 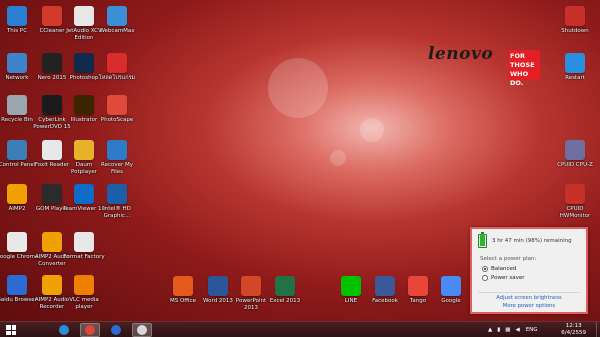 What do you see at coordinates (508, 259) in the screenshot?
I see `power-plan-title: Select a power plan:` at bounding box center [508, 259].